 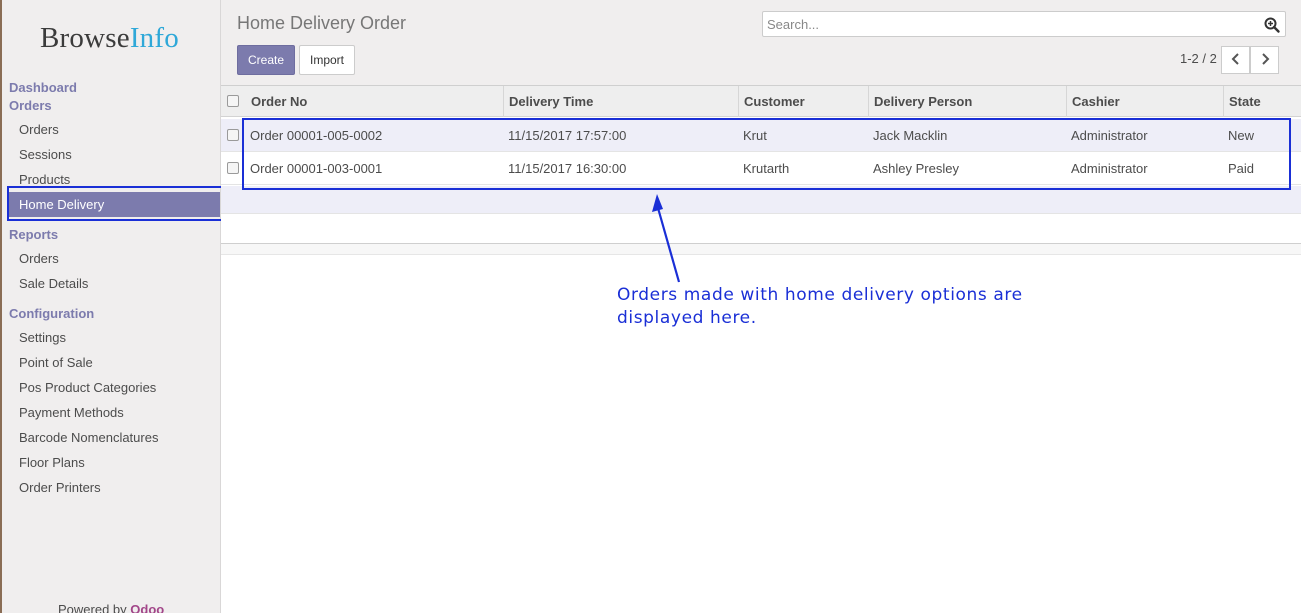 What do you see at coordinates (1096, 101) in the screenshot?
I see `column-cashier: Cashier` at bounding box center [1096, 101].